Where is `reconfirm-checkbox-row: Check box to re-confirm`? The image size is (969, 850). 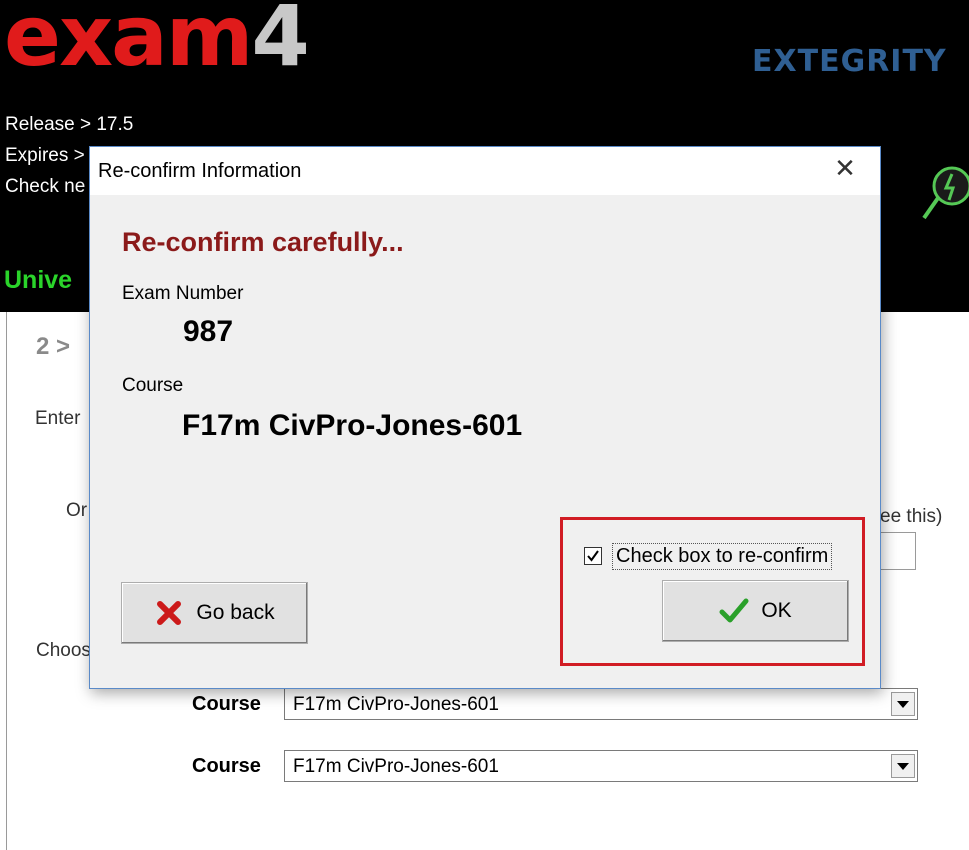
reconfirm-checkbox-row: Check box to re-confirm is located at coordinates (708, 556).